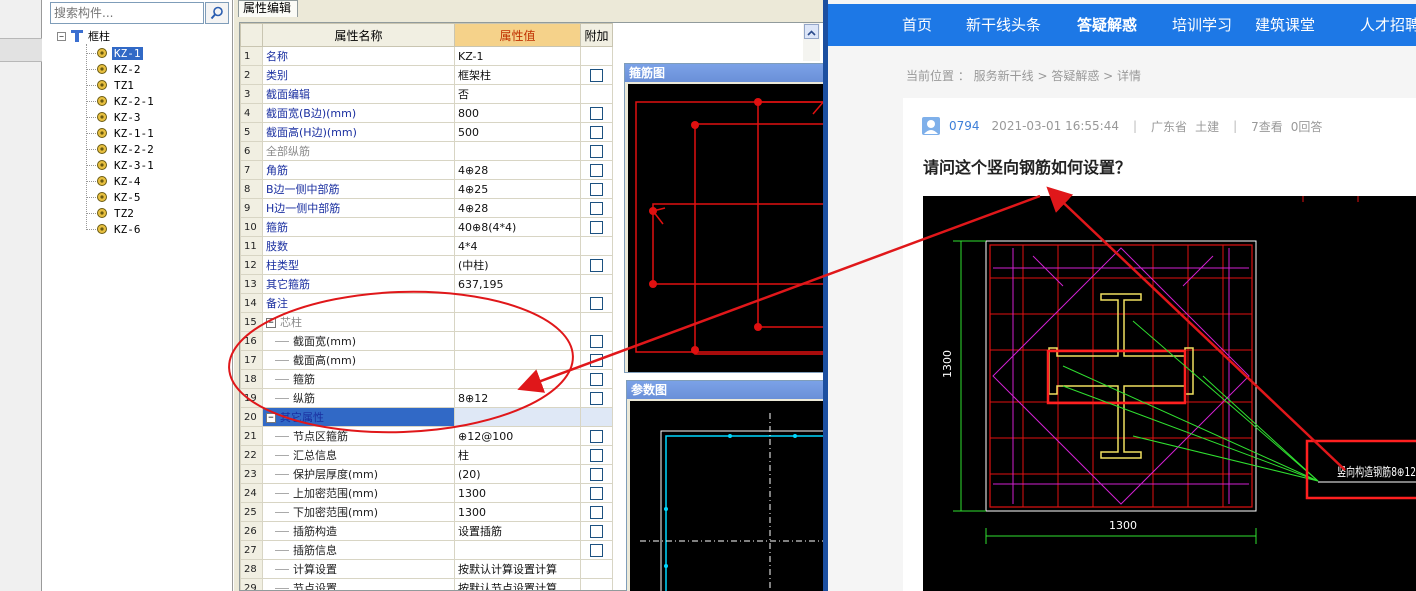  What do you see at coordinates (426, 584) in the screenshot?
I see `property-row: 29 节点设置 按默认节点设置计算` at bounding box center [426, 584].